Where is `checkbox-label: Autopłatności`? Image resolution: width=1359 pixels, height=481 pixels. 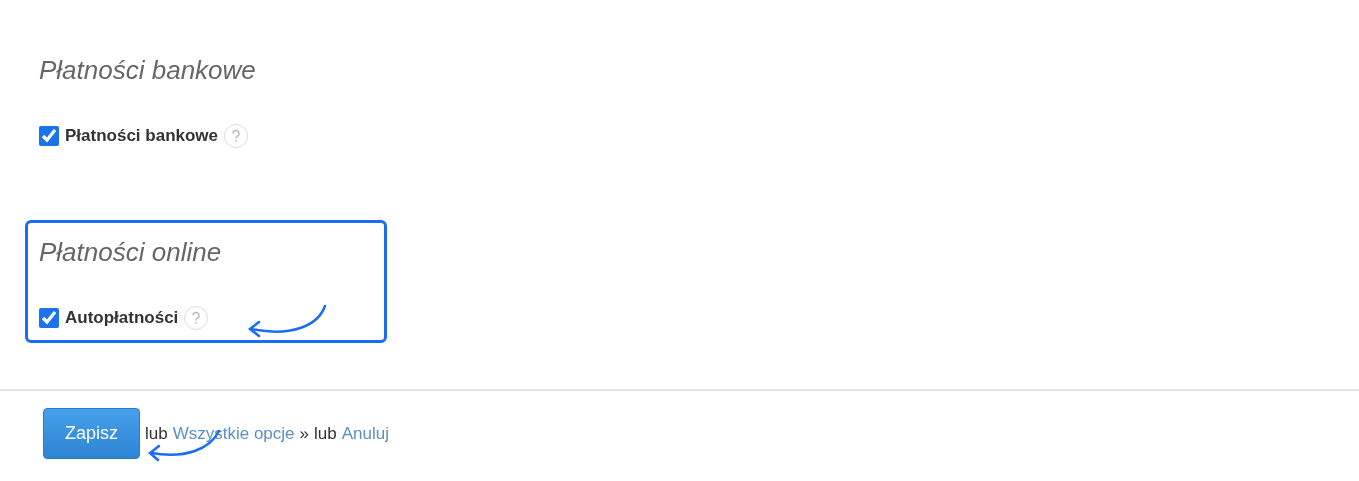
checkbox-label: Autopłatności is located at coordinates (122, 317).